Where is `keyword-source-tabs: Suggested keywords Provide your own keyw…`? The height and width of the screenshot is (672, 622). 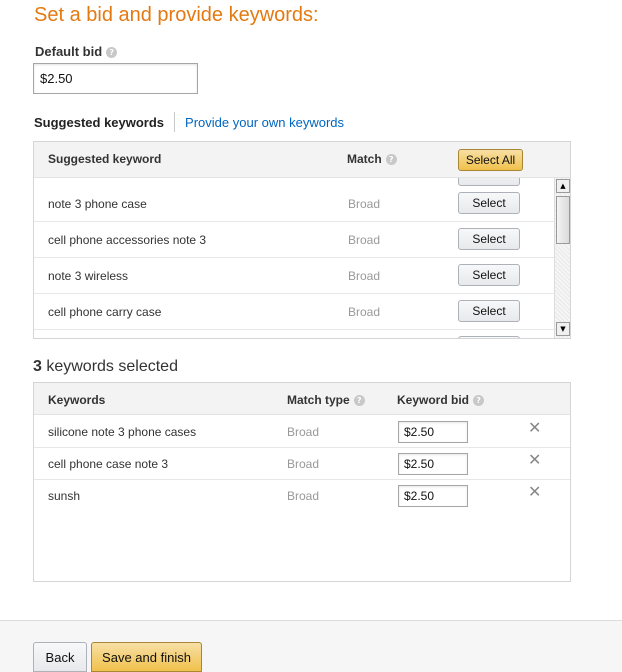
keyword-source-tabs: Suggested keywords Provide your own keyw… is located at coordinates (189, 122).